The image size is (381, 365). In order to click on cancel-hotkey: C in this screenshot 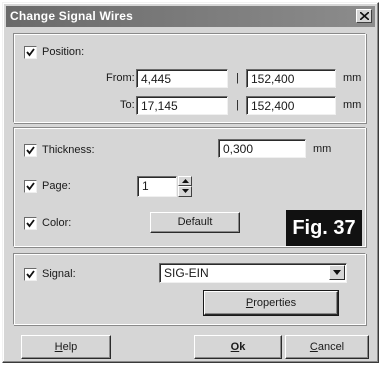, I will do `click(313, 347)`.